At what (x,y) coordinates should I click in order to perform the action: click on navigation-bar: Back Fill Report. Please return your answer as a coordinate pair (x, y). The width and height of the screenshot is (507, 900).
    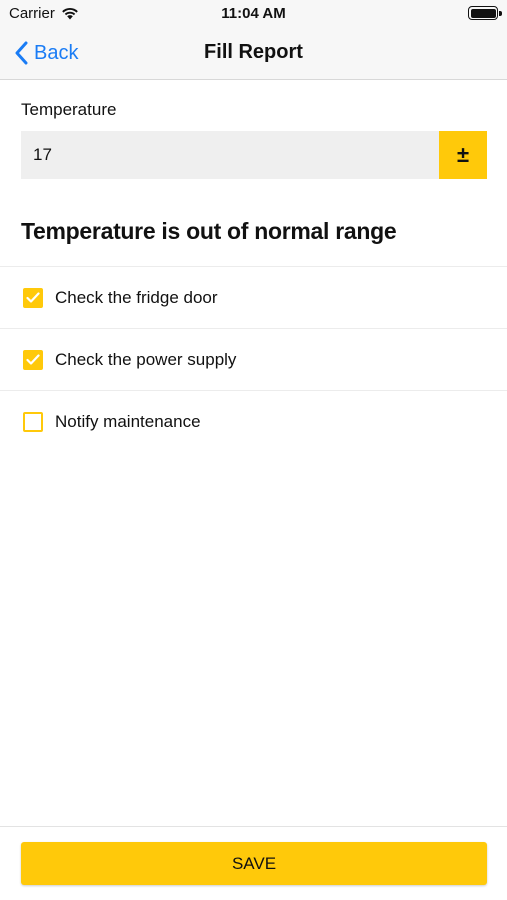
    Looking at the image, I should click on (253, 54).